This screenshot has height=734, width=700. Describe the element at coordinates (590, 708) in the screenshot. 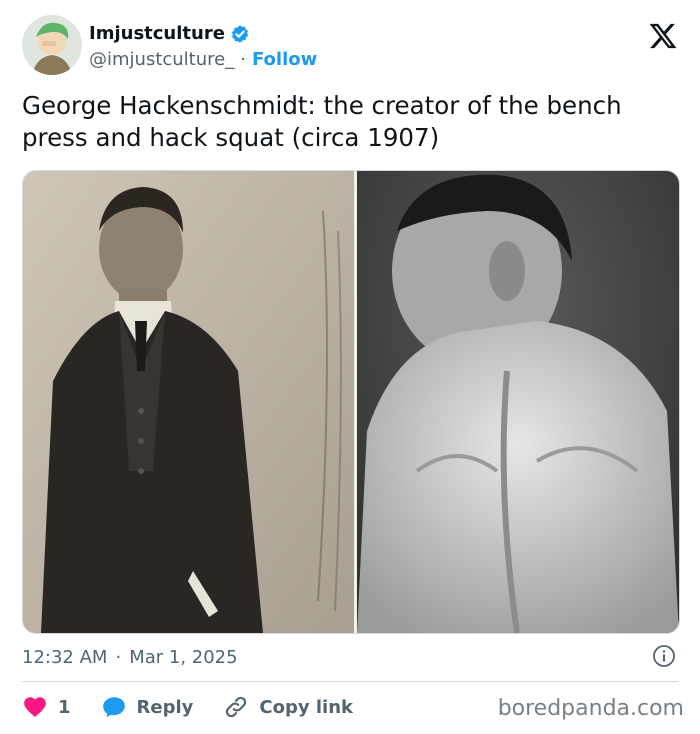

I see `watermark: boredpanda.com` at that location.